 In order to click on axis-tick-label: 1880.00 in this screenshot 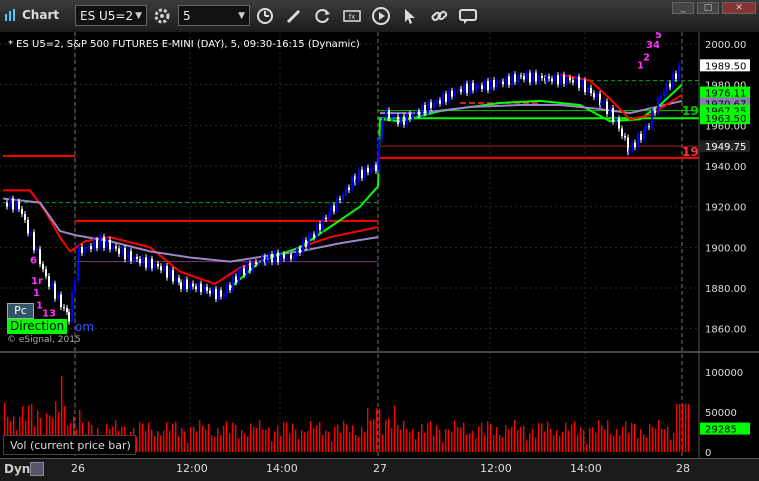, I will do `click(725, 289)`.